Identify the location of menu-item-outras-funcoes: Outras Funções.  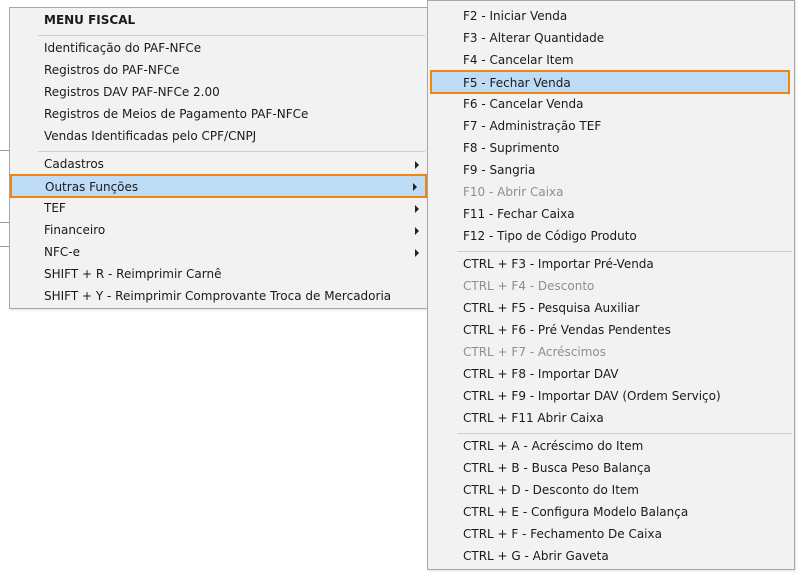
(218, 186).